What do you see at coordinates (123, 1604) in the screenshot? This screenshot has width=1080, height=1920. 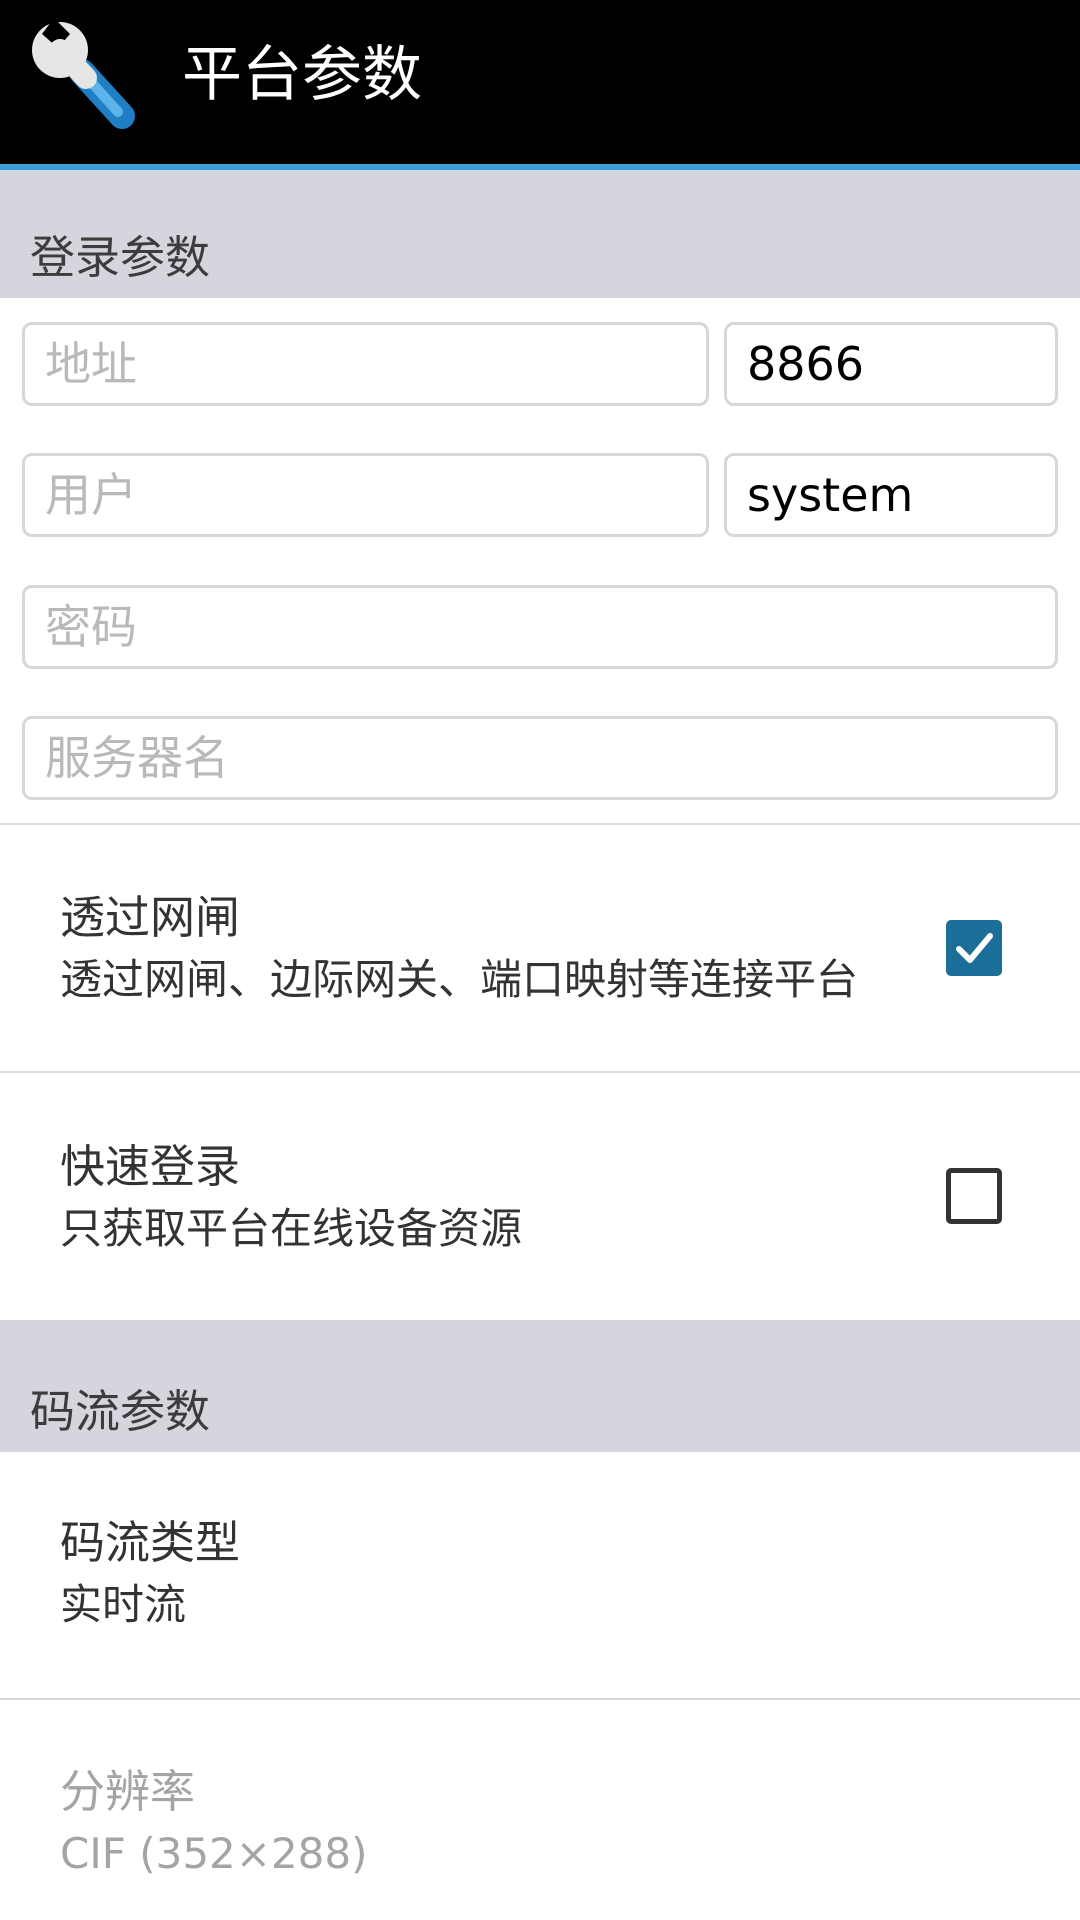 I see `pref-stream-type-summary: 实时流` at bounding box center [123, 1604].